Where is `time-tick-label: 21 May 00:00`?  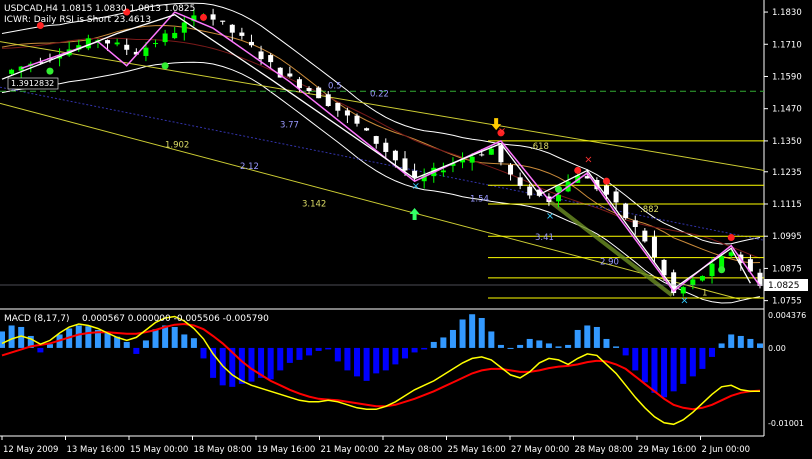 time-tick-label: 21 May 00:00 is located at coordinates (350, 450).